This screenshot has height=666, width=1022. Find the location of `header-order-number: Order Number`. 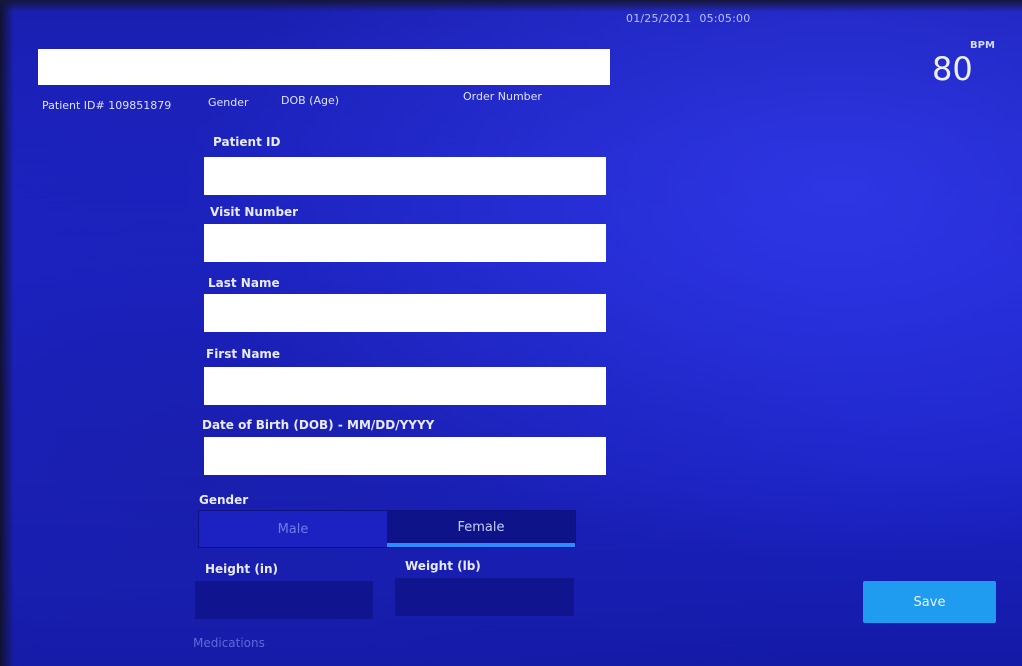

header-order-number: Order Number is located at coordinates (502, 96).